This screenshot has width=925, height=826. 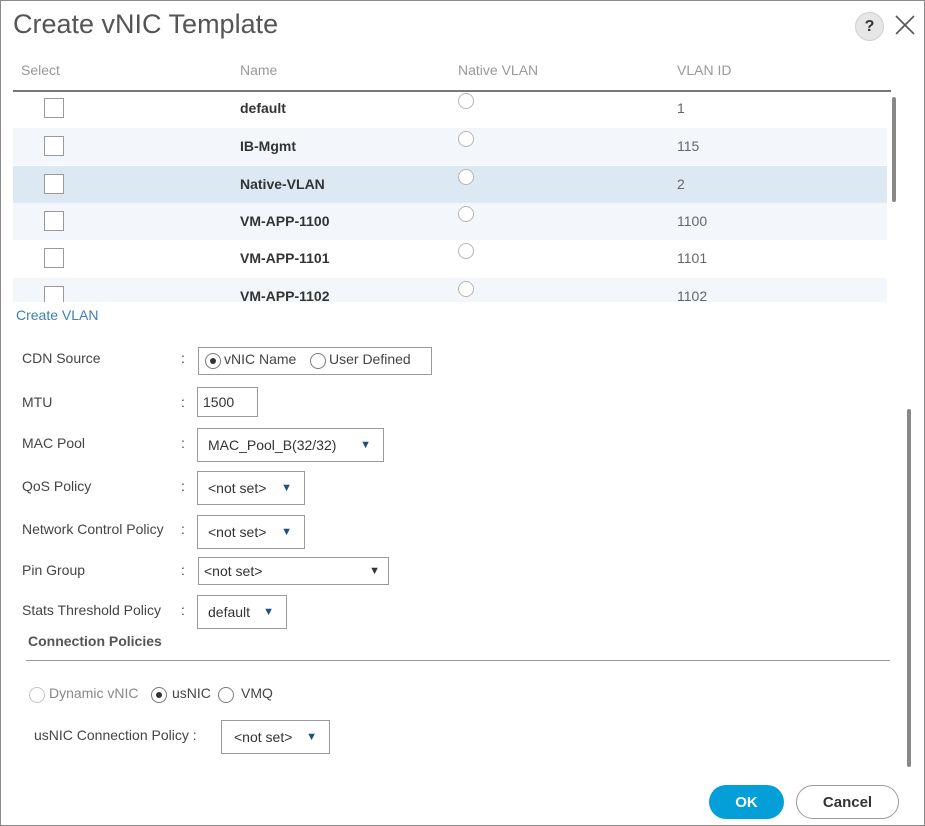 What do you see at coordinates (237, 488) in the screenshot?
I see `qos-policy-value: <not set>` at bounding box center [237, 488].